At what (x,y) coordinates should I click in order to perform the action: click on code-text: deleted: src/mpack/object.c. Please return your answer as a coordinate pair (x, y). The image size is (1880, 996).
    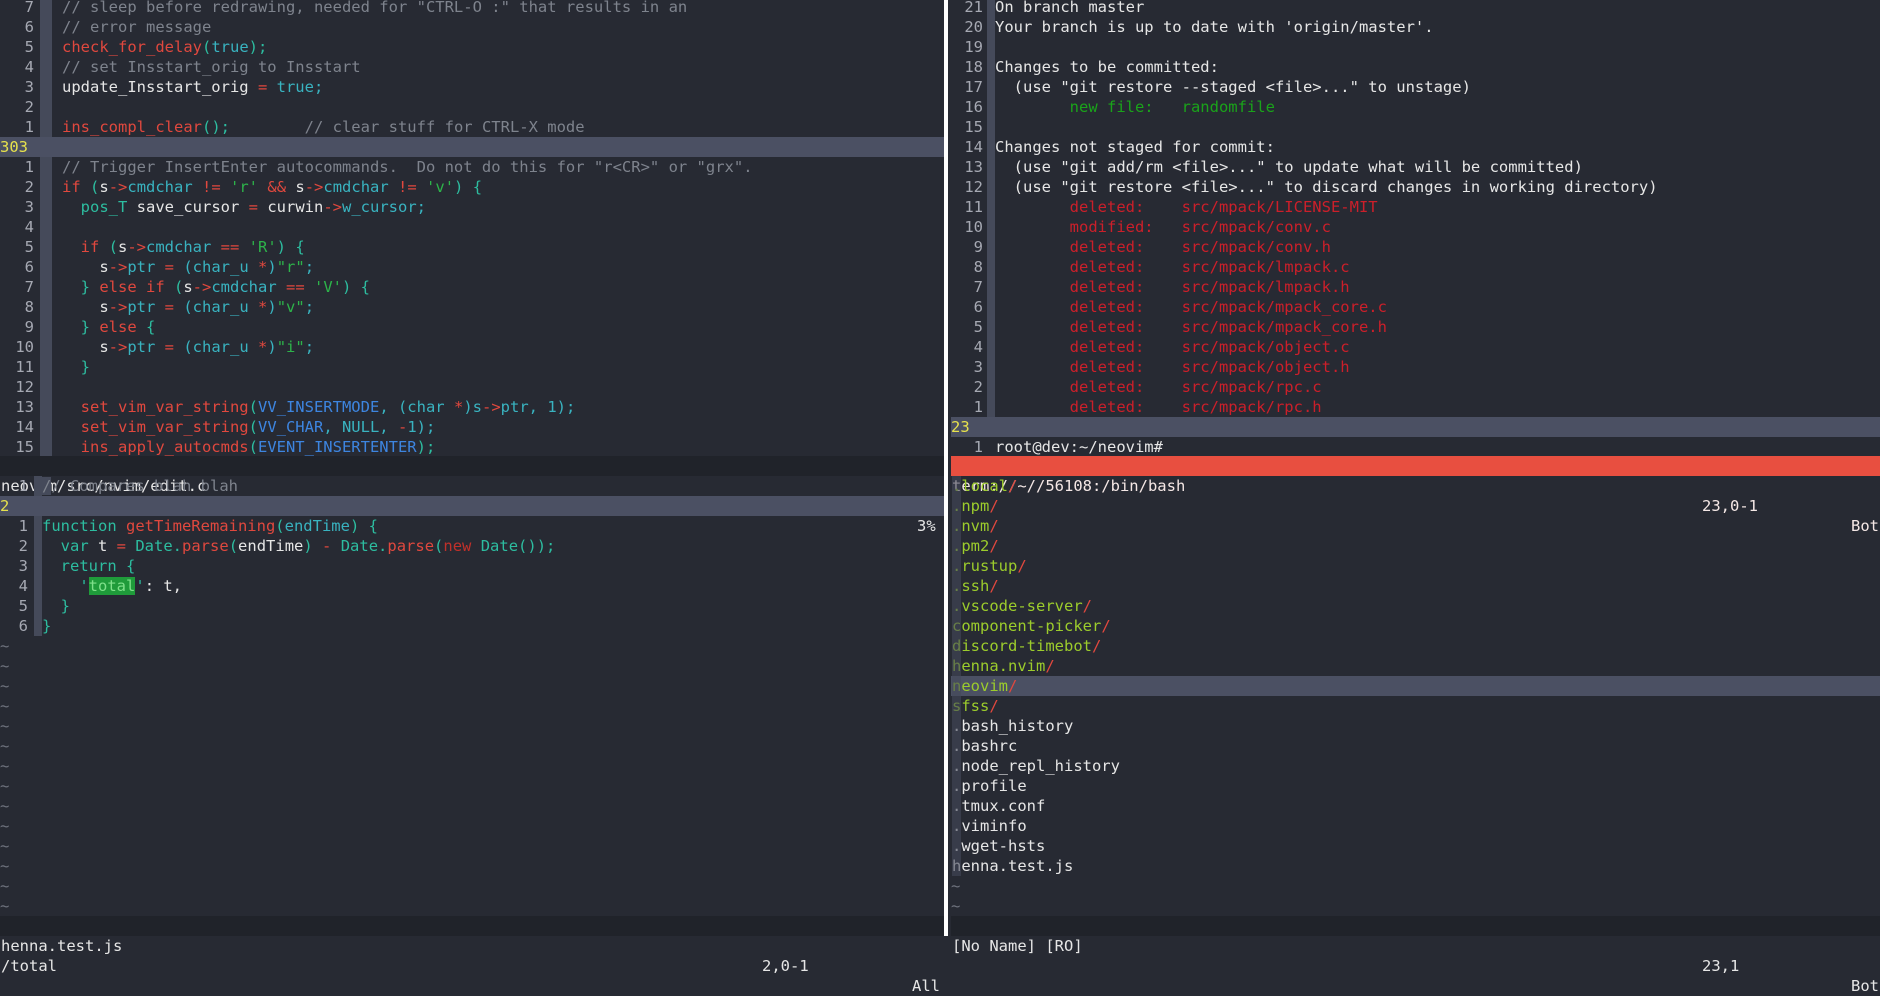
    Looking at the image, I should click on (1172, 347).